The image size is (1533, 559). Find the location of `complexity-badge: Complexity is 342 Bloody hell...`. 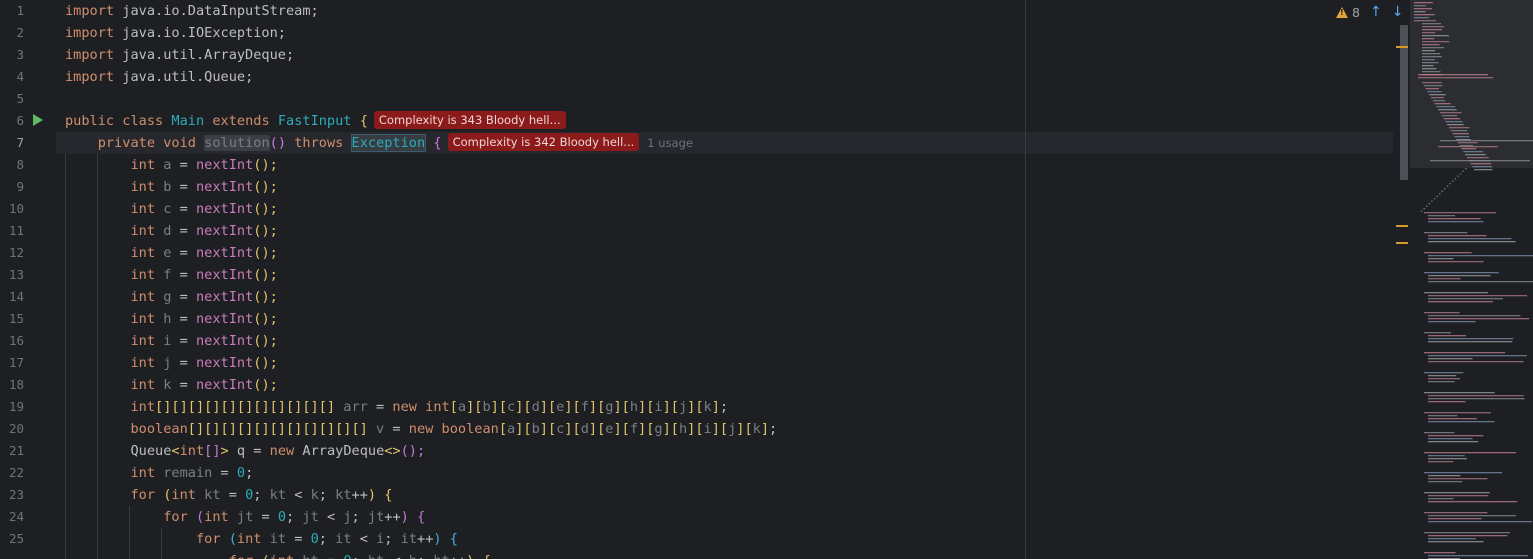

complexity-badge: Complexity is 342 Bloody hell... is located at coordinates (543, 142).